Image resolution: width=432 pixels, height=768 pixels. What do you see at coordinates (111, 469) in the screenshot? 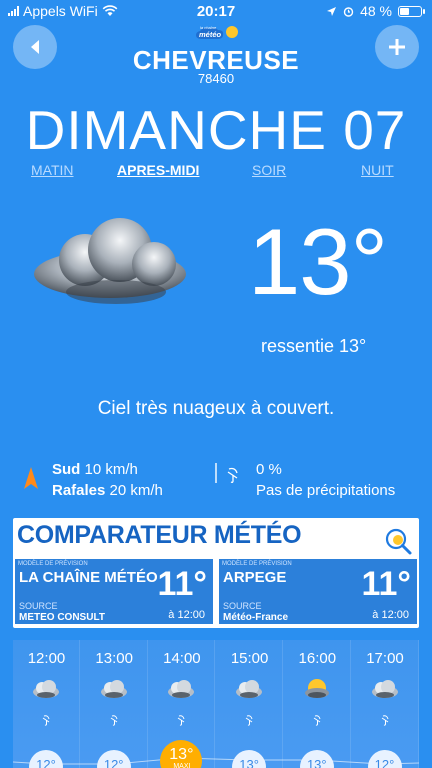
I see `wind-speed: 10 km/h` at bounding box center [111, 469].